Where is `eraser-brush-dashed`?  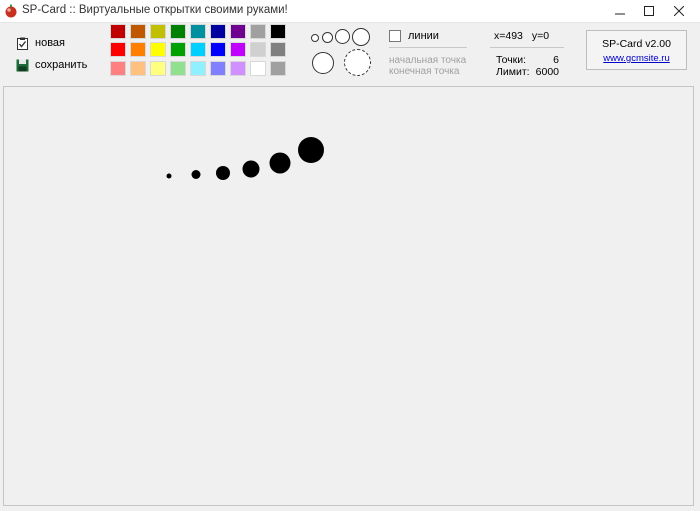
eraser-brush-dashed is located at coordinates (357, 62).